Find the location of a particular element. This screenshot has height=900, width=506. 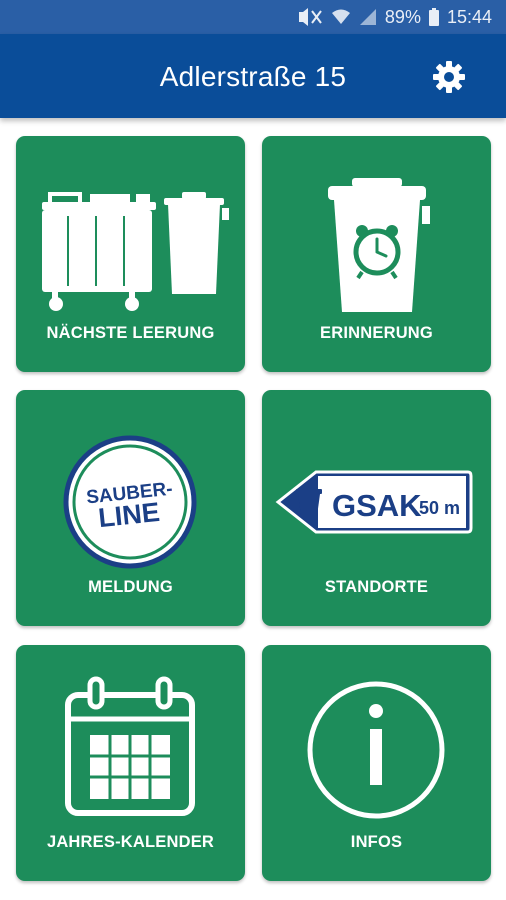

tile-reminder: ERINNERUNG is located at coordinates (376, 254).